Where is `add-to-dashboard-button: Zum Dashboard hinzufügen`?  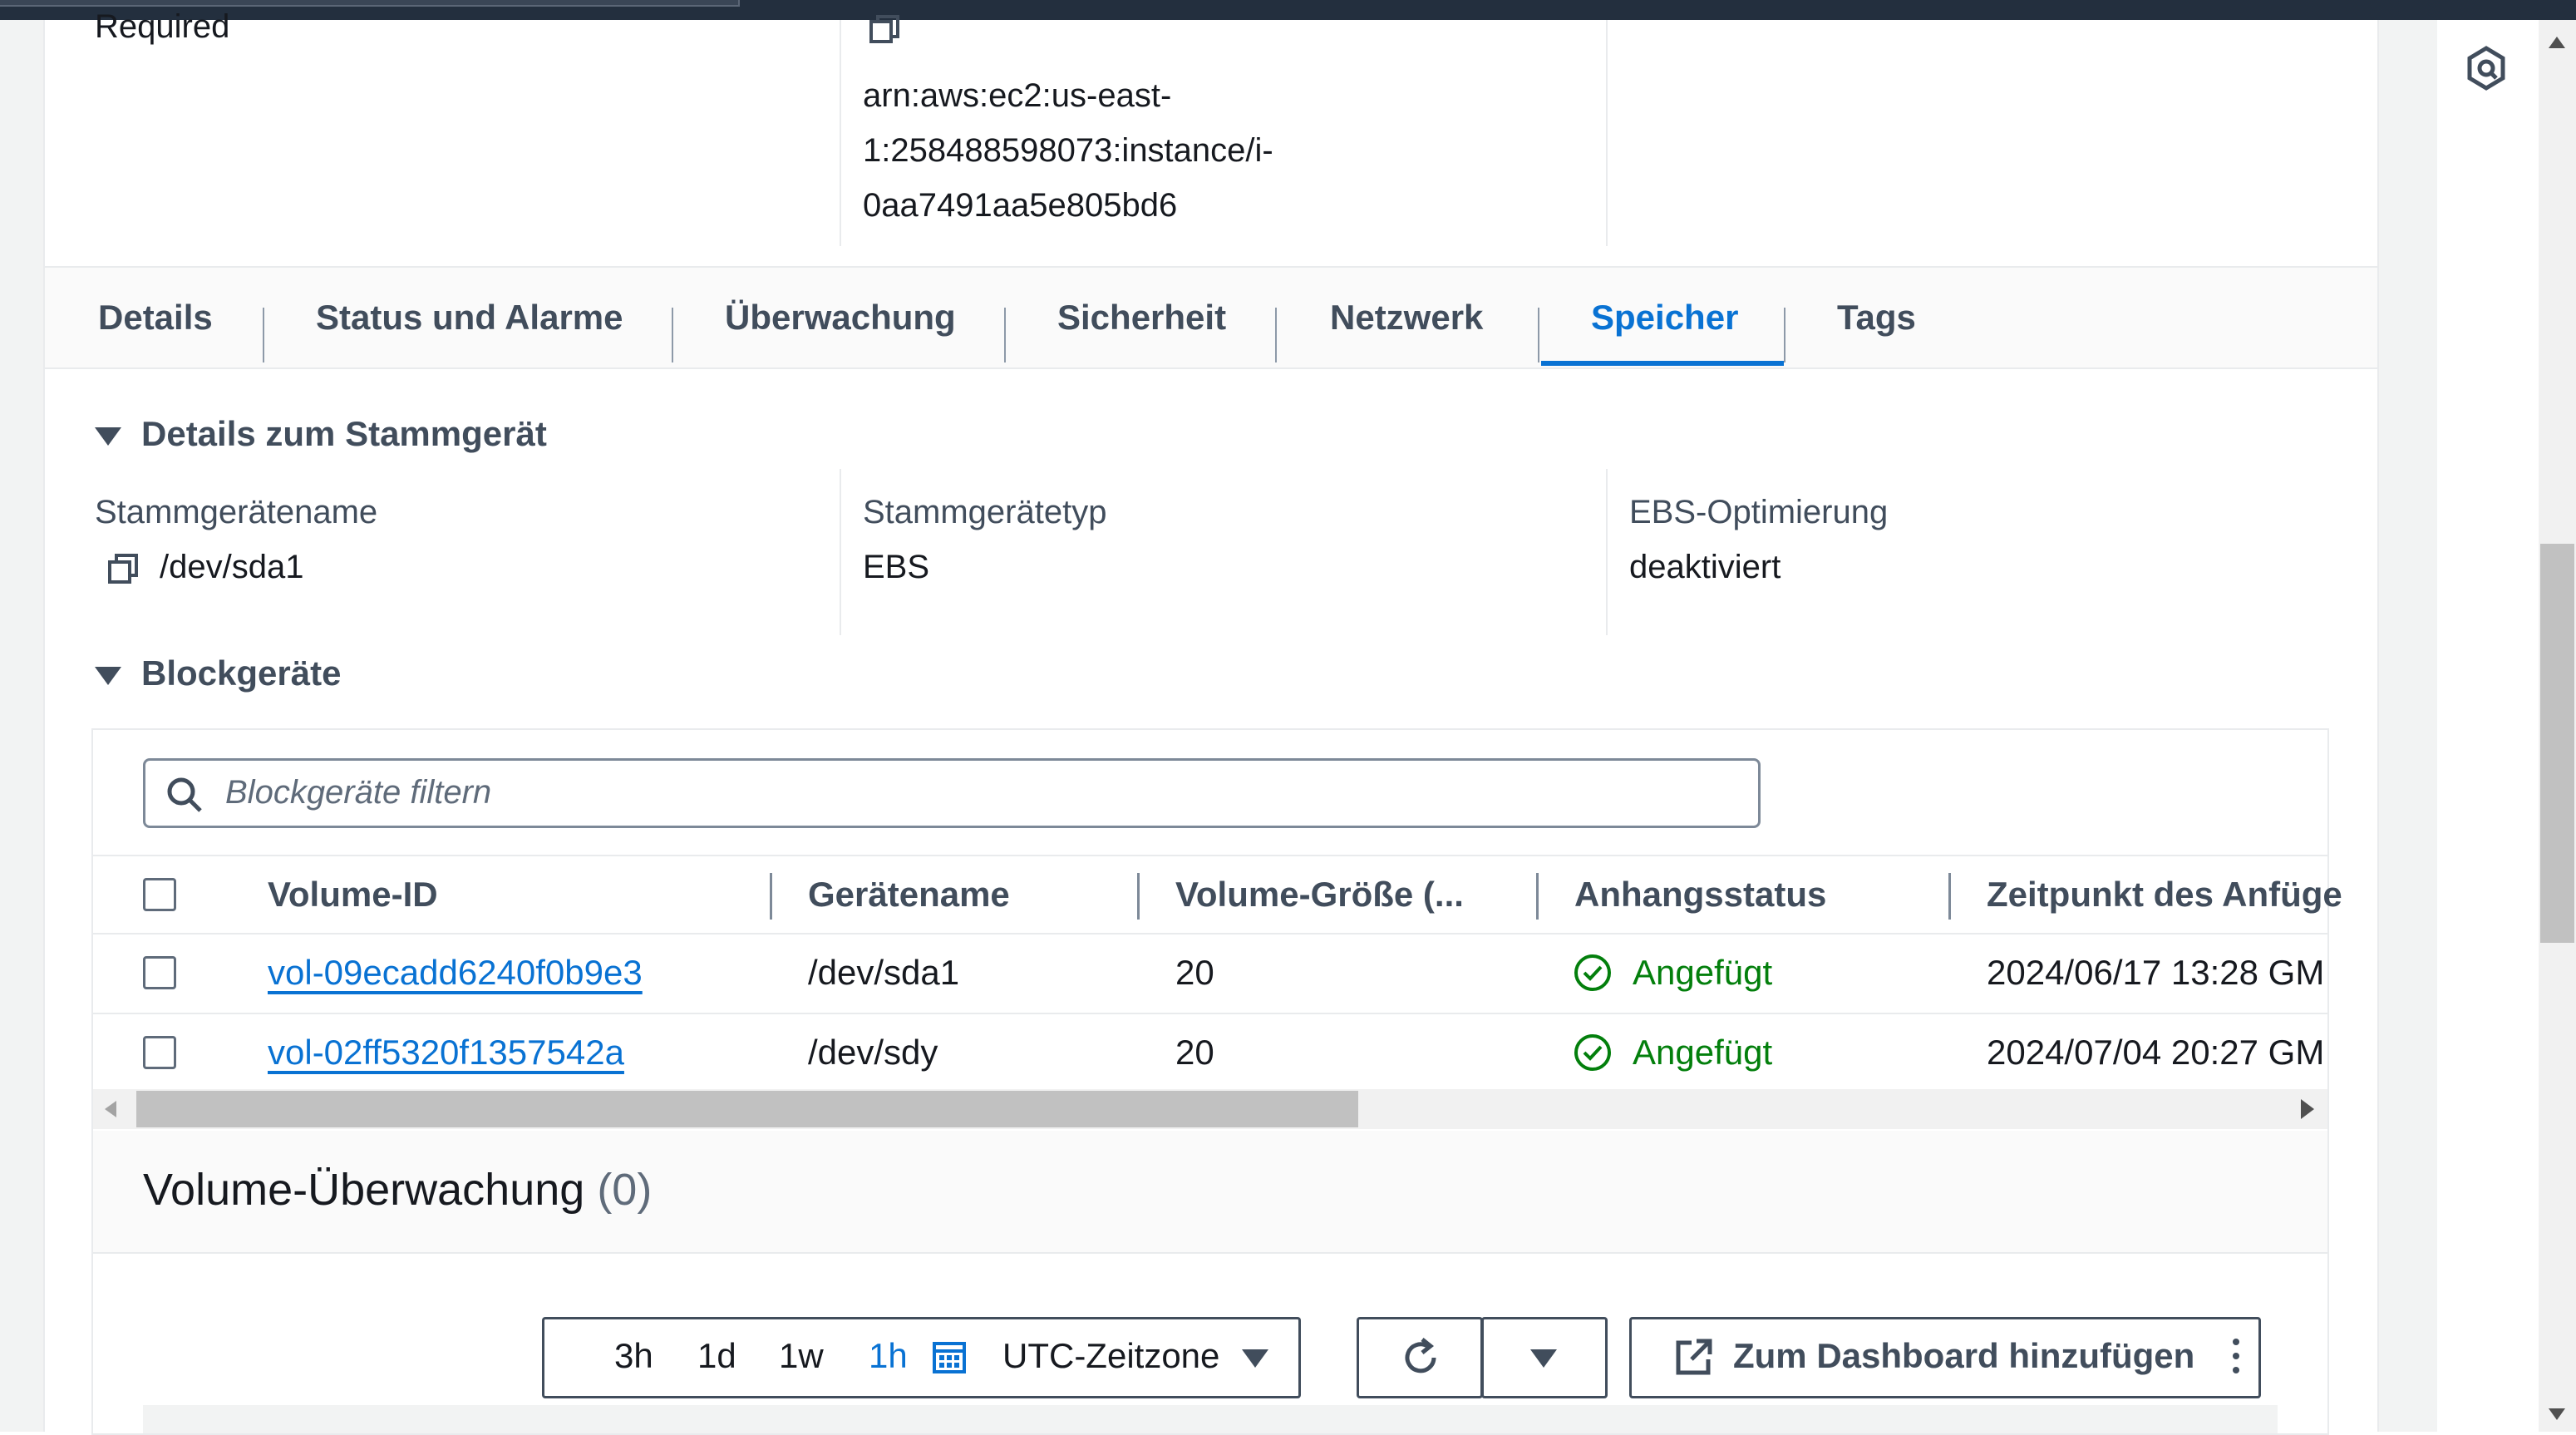
add-to-dashboard-button: Zum Dashboard hinzufügen is located at coordinates (1945, 1357).